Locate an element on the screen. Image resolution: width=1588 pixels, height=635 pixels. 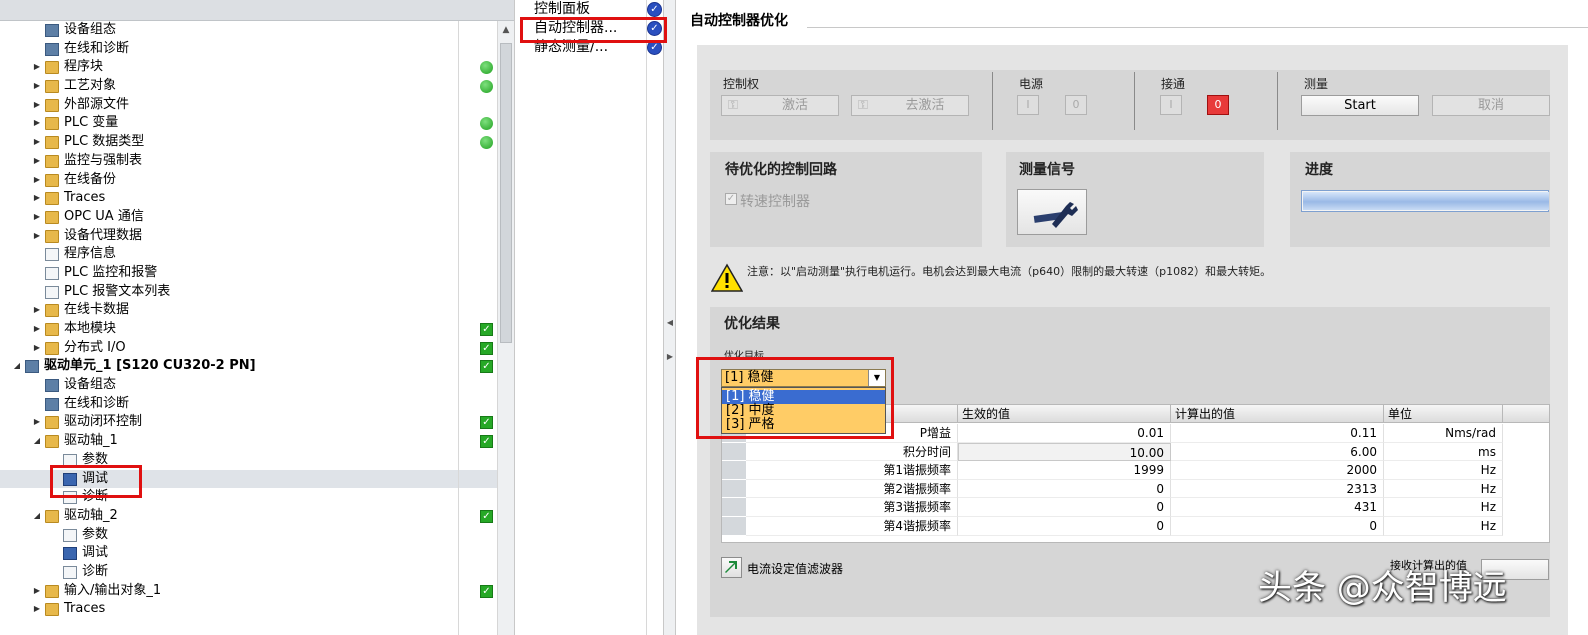
nav-item-control-panel: 控制面板 is located at coordinates (590, 9).